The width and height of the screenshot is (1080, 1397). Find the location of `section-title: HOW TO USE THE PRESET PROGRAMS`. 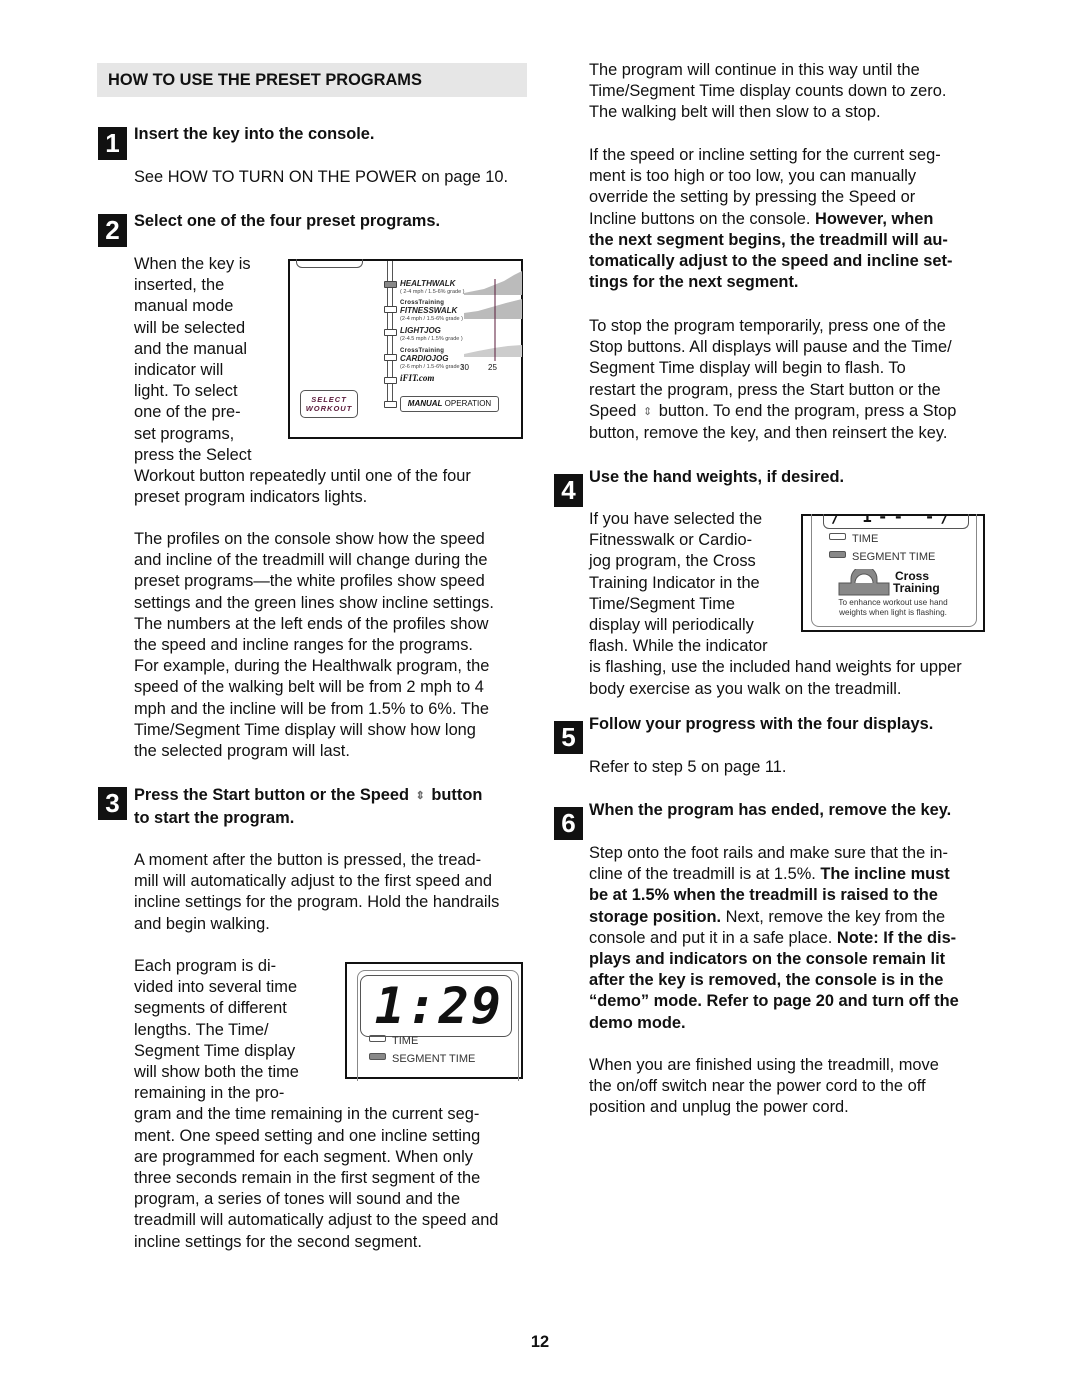

section-title: HOW TO USE THE PRESET PROGRAMS is located at coordinates (265, 80).